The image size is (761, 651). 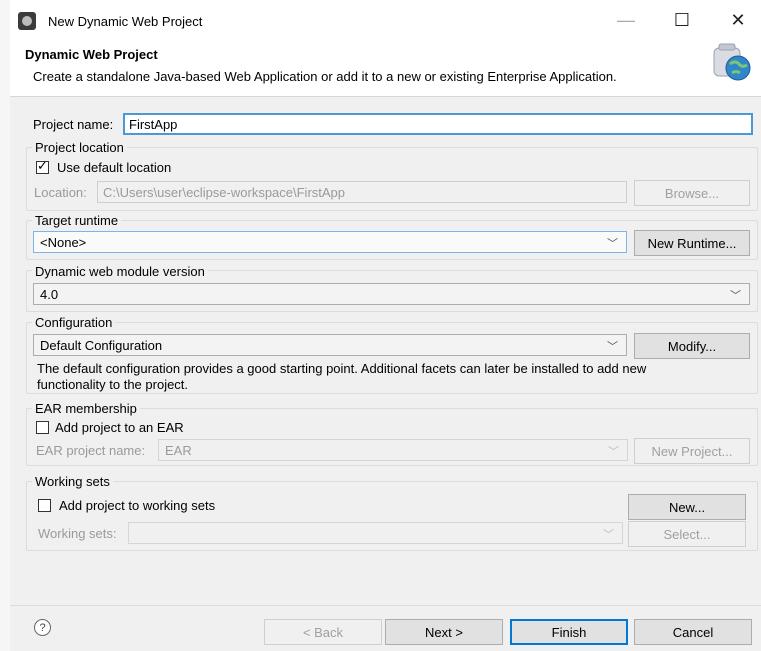 What do you see at coordinates (5, 325) in the screenshot?
I see `background-ide-edge` at bounding box center [5, 325].